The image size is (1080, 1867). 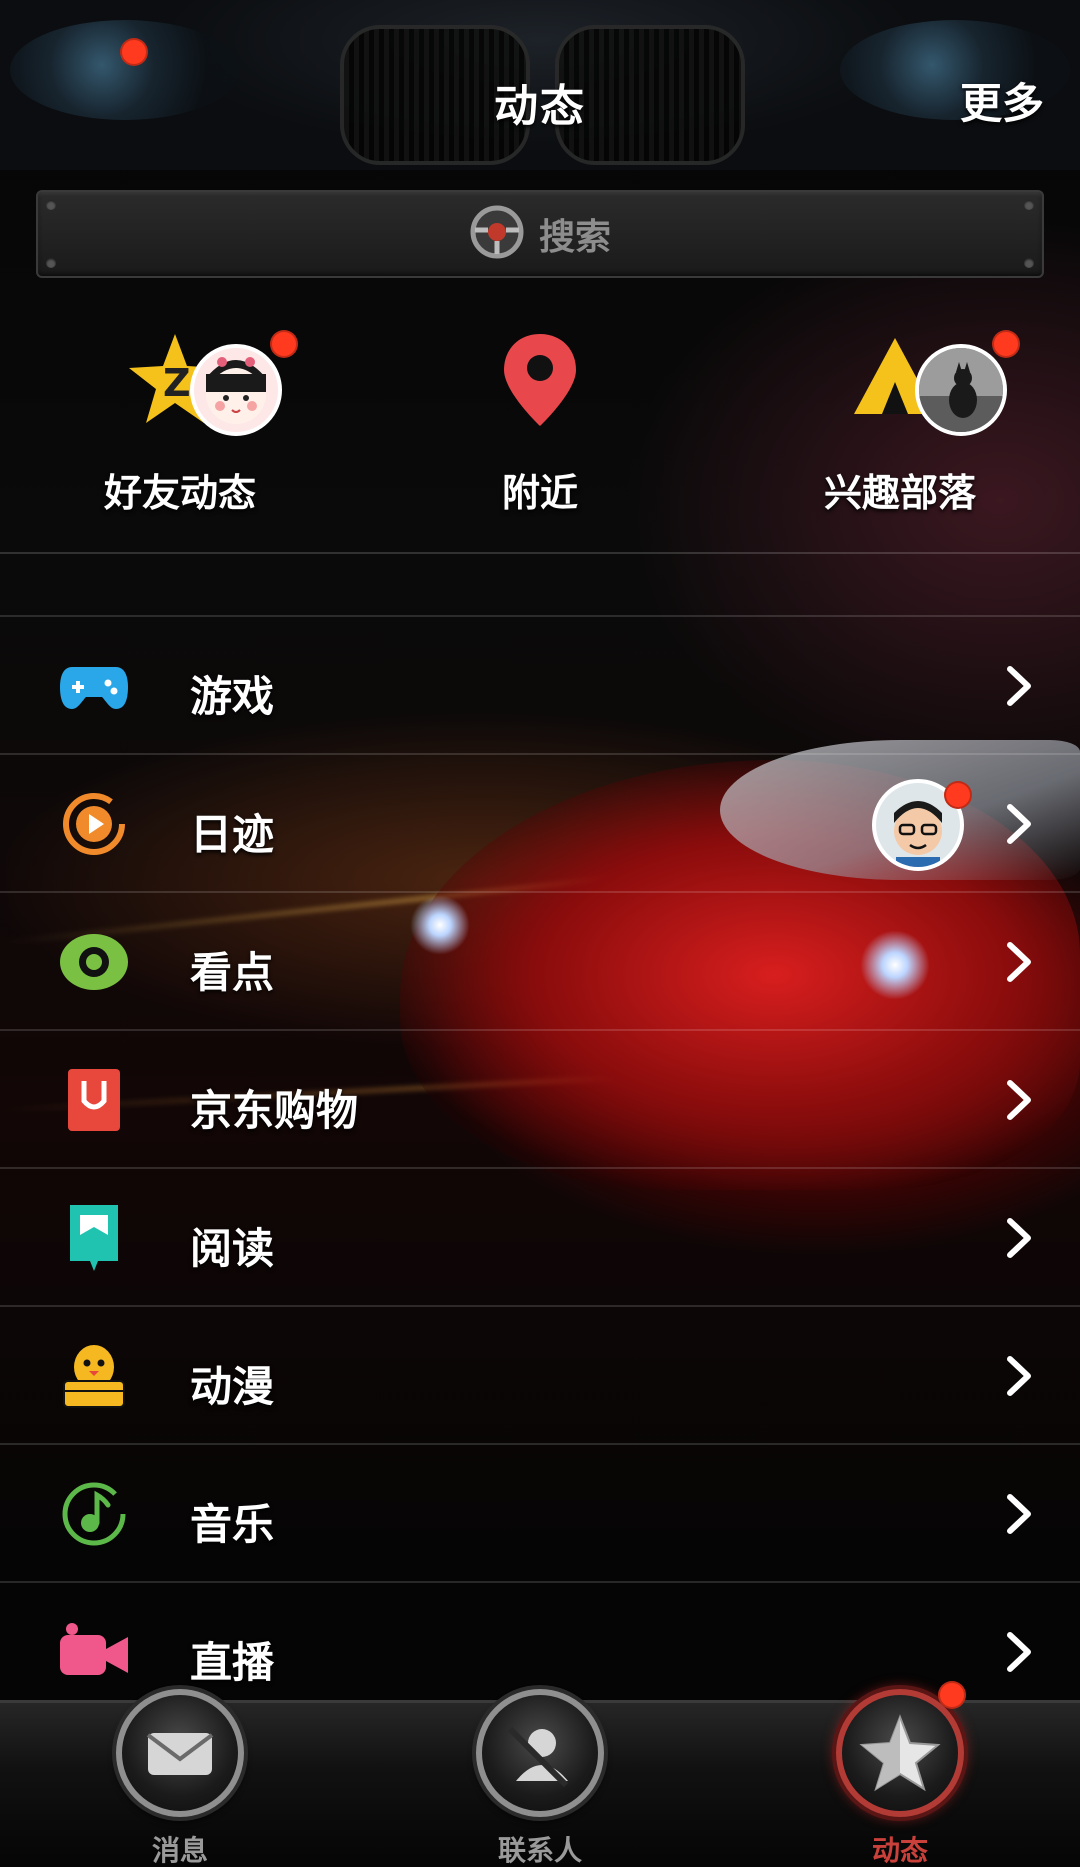 What do you see at coordinates (274, 1110) in the screenshot?
I see `menu-item-label: 京东购物` at bounding box center [274, 1110].